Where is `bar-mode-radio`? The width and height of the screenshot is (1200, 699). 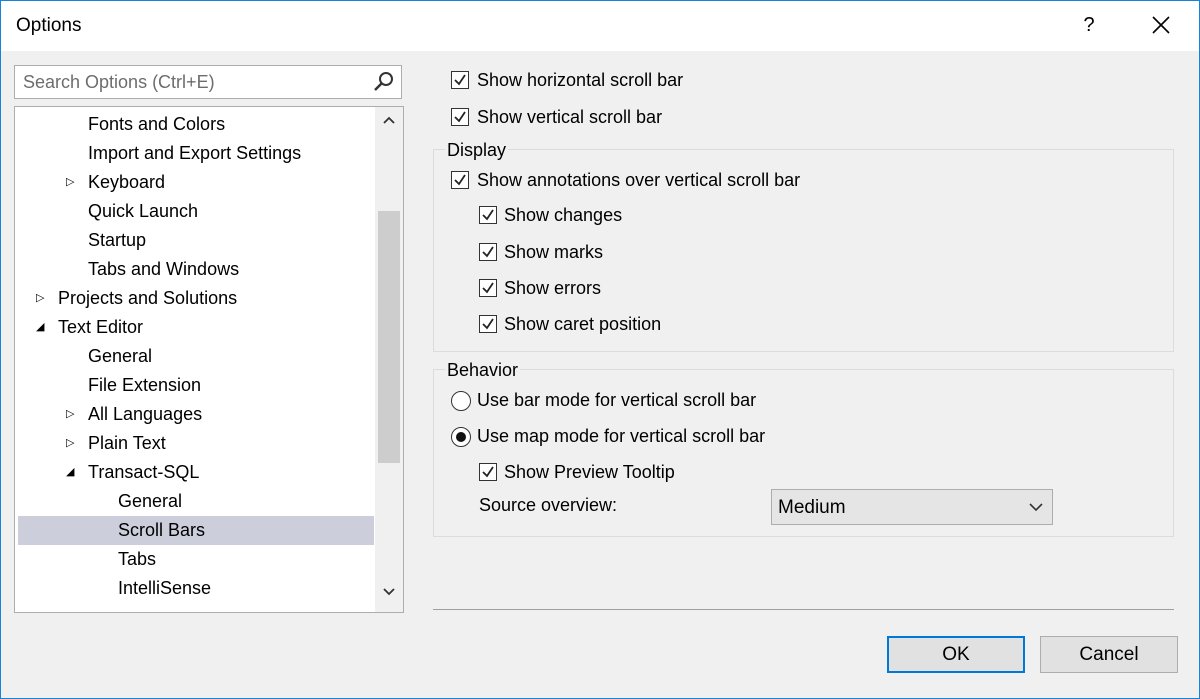 bar-mode-radio is located at coordinates (461, 401).